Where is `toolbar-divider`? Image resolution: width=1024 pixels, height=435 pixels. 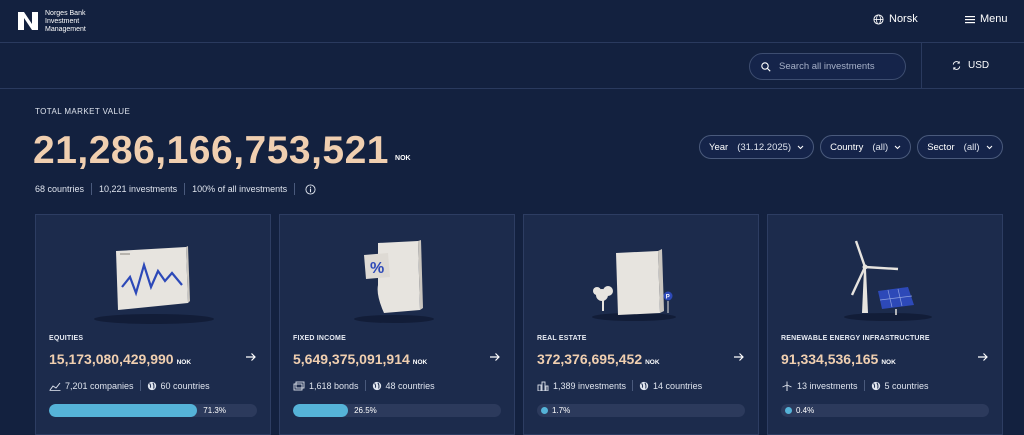 toolbar-divider is located at coordinates (921, 66).